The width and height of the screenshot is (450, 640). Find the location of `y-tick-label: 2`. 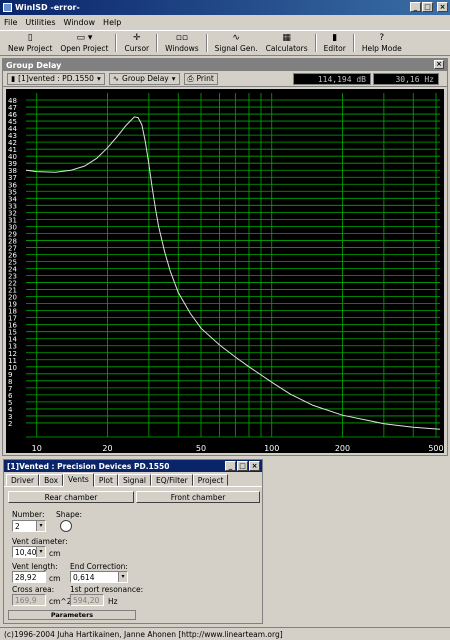

y-tick-label: 2 is located at coordinates (10, 424).